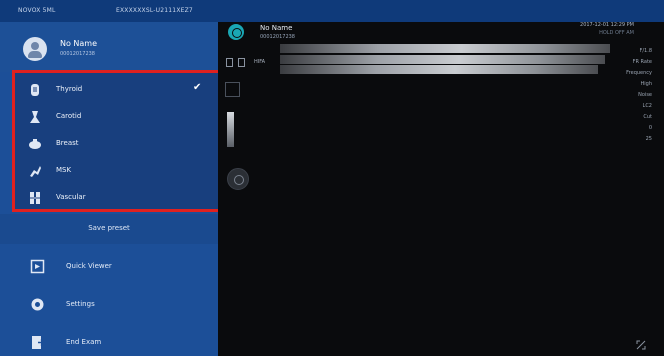  Describe the element at coordinates (117, 90) in the screenshot. I see `preset-thyroid: Thyroid ✔` at that location.